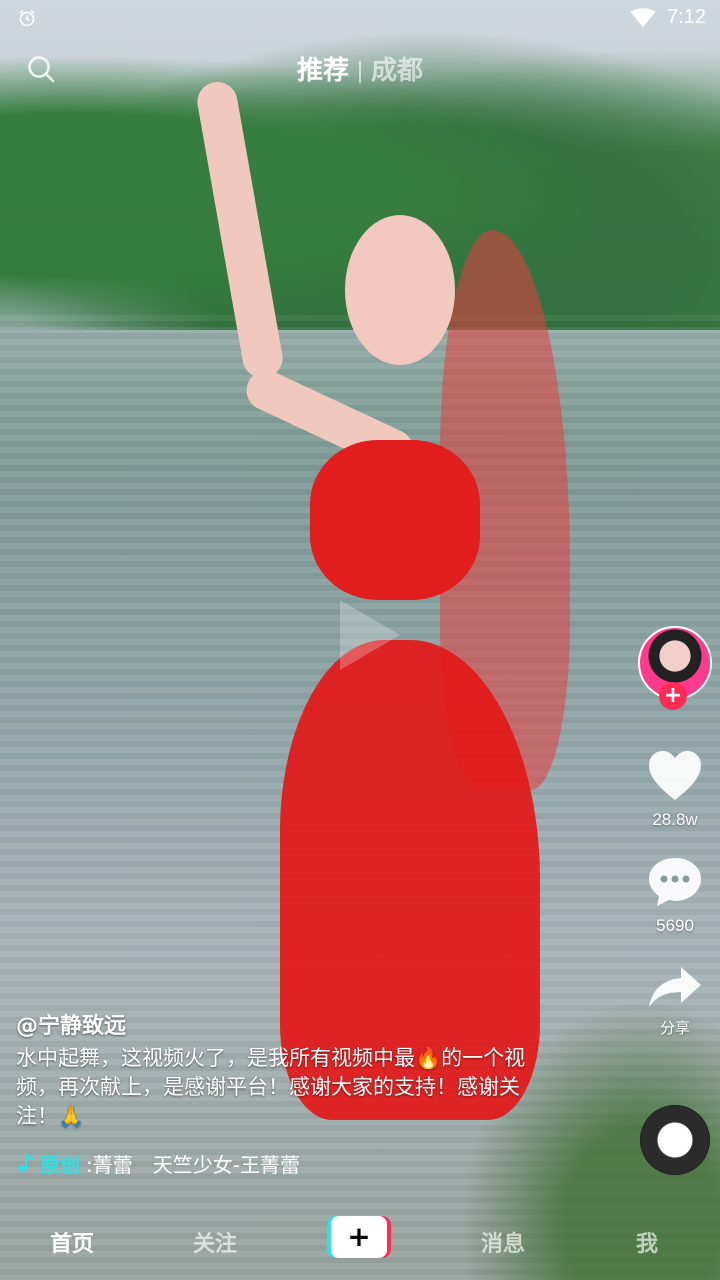 The height and width of the screenshot is (1280, 720). I want to click on like-button: 28.8w, so click(675, 790).